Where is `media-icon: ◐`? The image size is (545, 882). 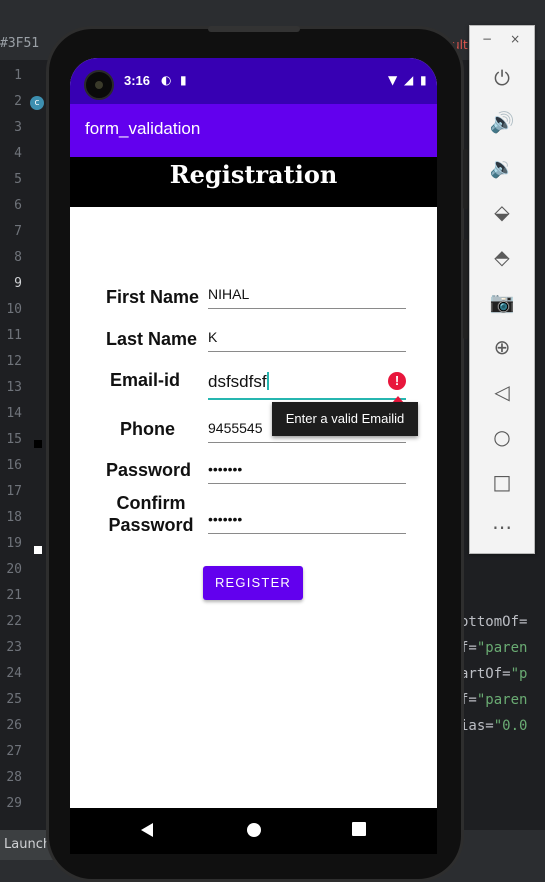 media-icon: ◐ is located at coordinates (166, 80).